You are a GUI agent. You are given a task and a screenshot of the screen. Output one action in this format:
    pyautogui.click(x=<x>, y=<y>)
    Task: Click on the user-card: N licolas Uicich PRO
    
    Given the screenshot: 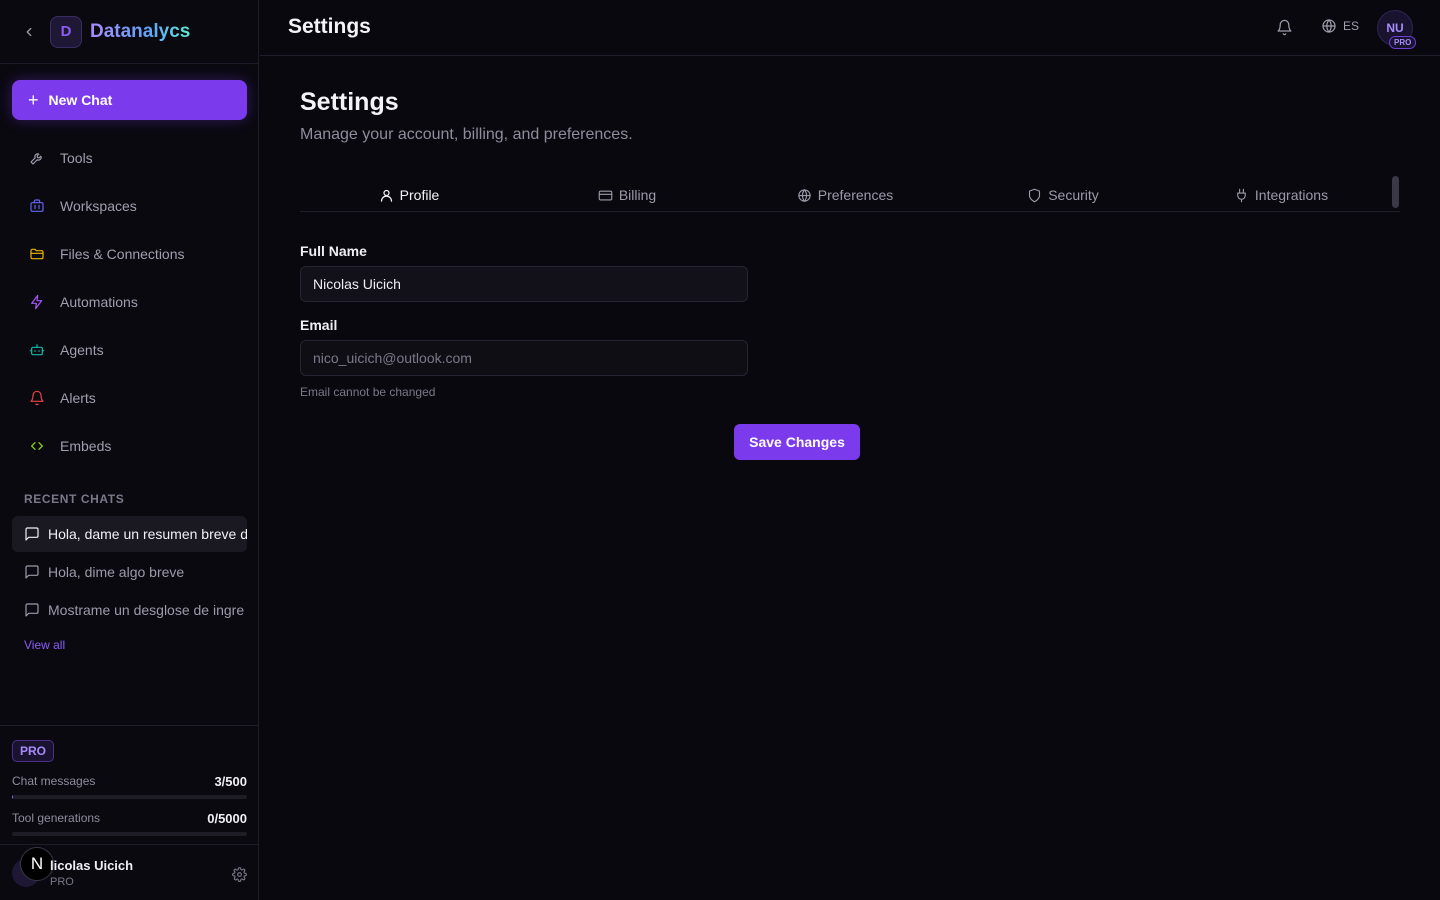 What is the action you would take?
    pyautogui.click(x=129, y=872)
    